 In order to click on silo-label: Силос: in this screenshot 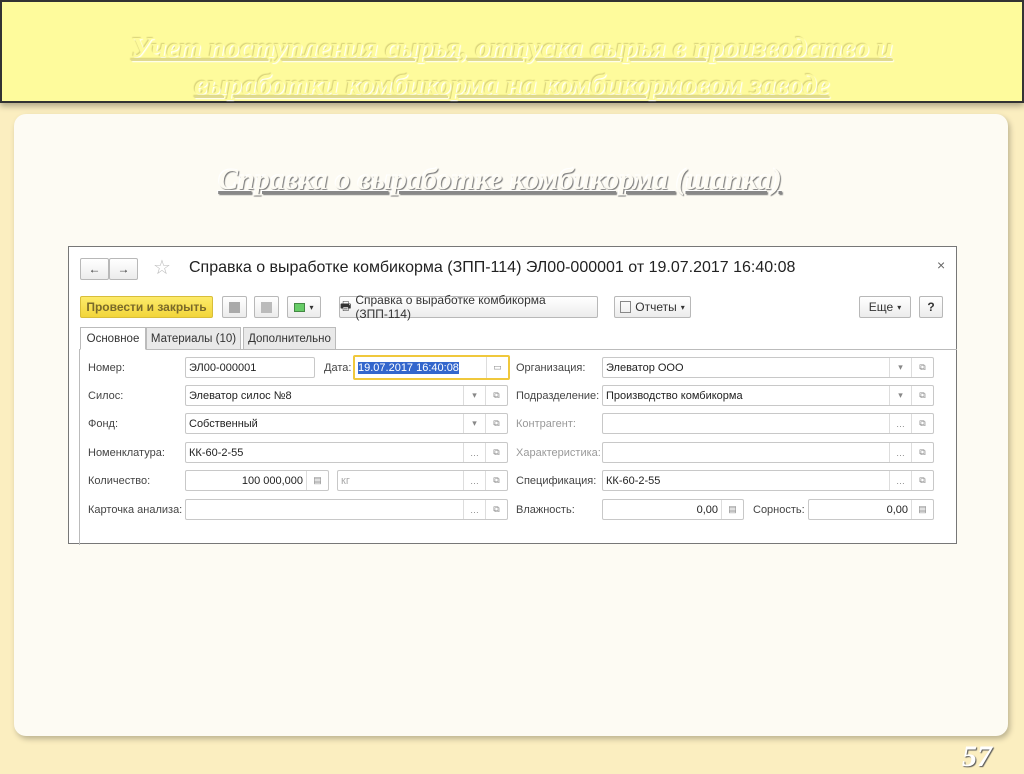, I will do `click(106, 396)`.